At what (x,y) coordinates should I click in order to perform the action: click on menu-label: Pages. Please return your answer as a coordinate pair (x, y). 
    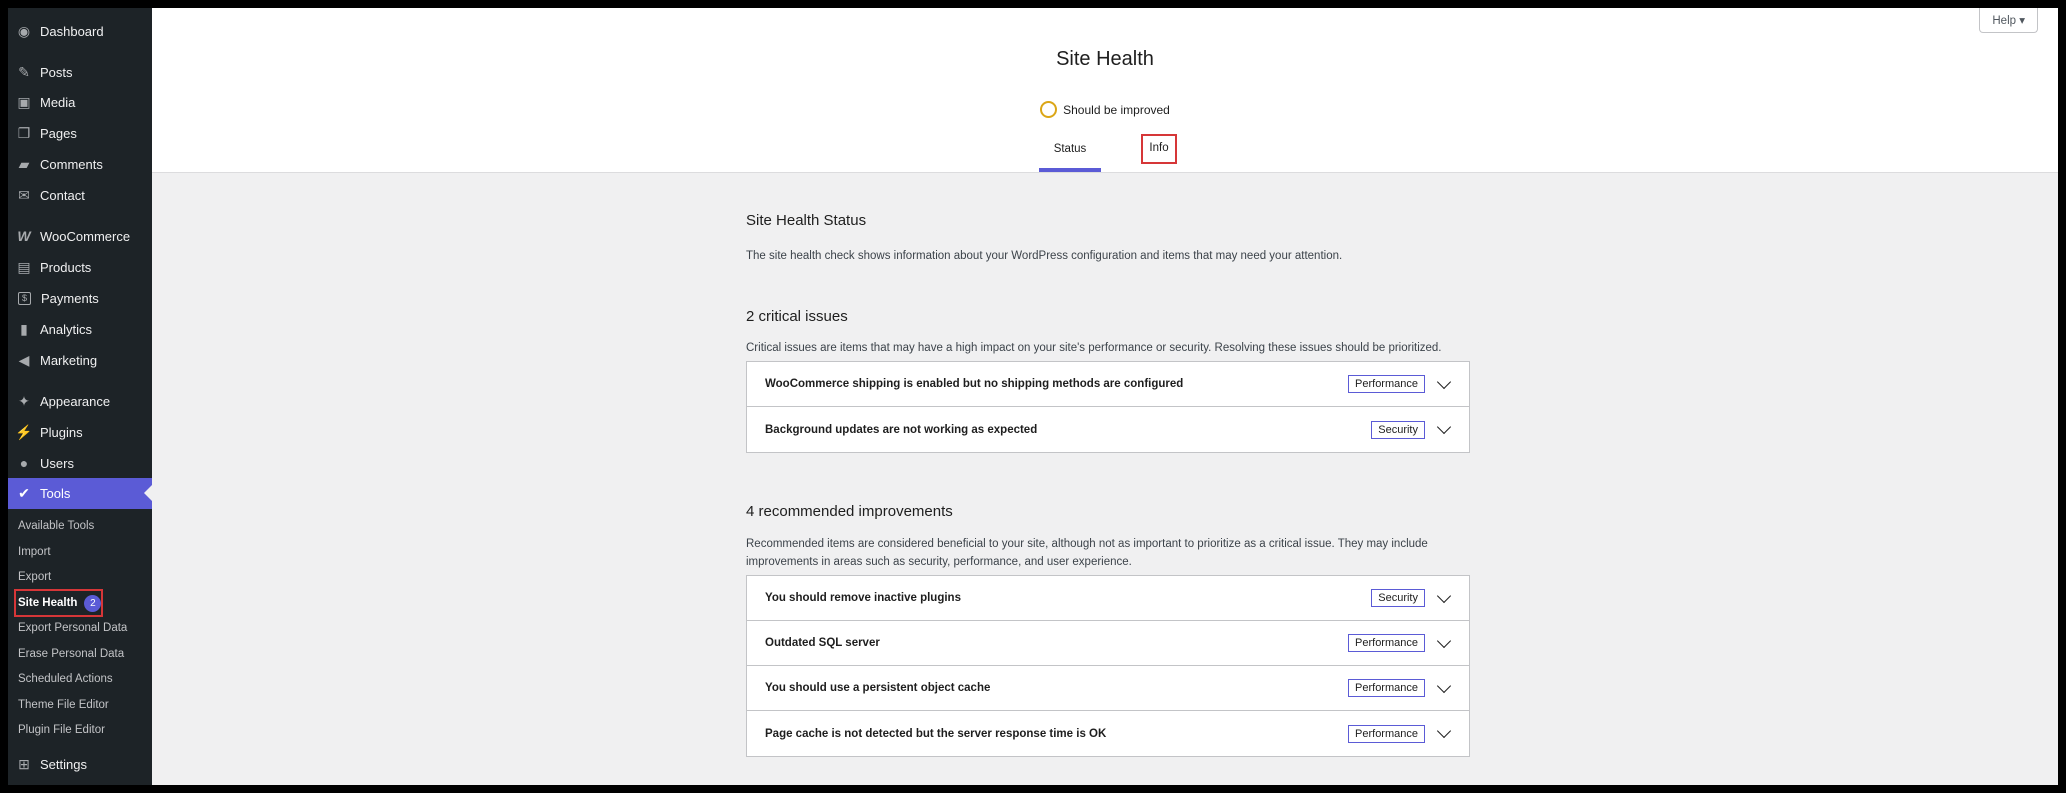
    Looking at the image, I should click on (58, 133).